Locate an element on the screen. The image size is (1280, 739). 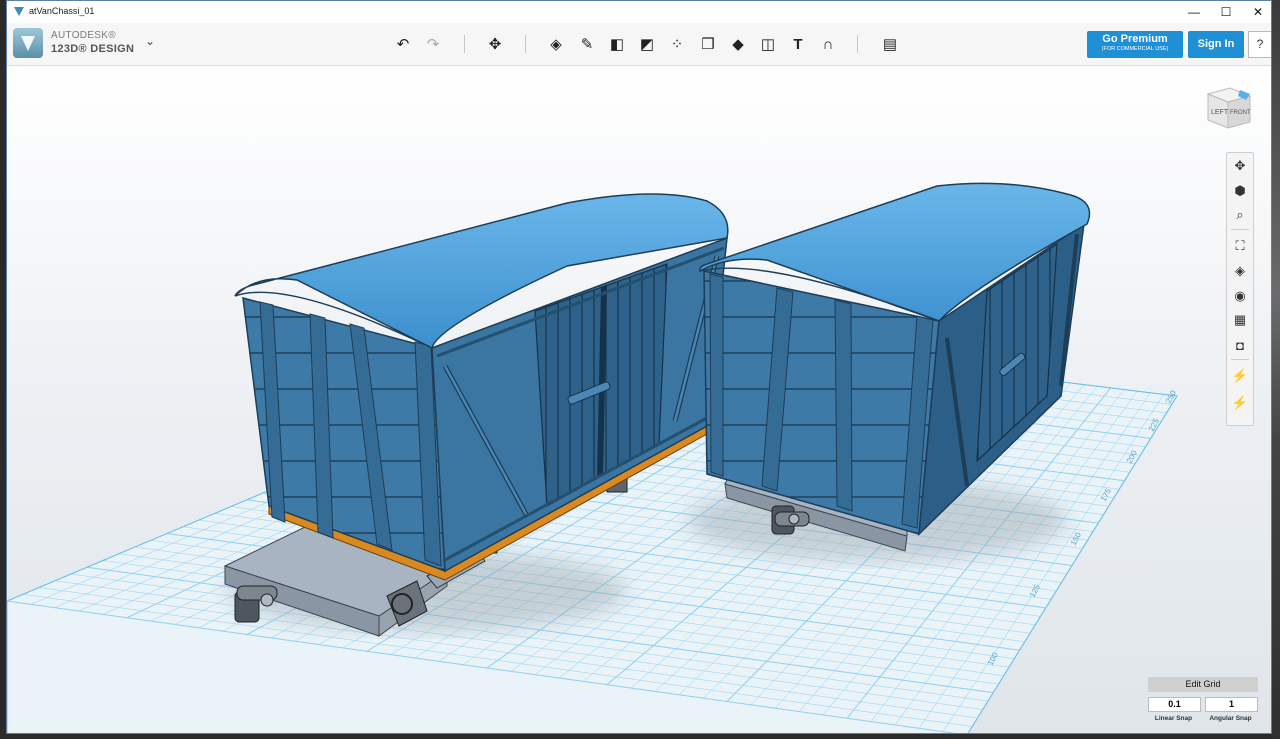
measure-icon: ◫ is located at coordinates (768, 44).